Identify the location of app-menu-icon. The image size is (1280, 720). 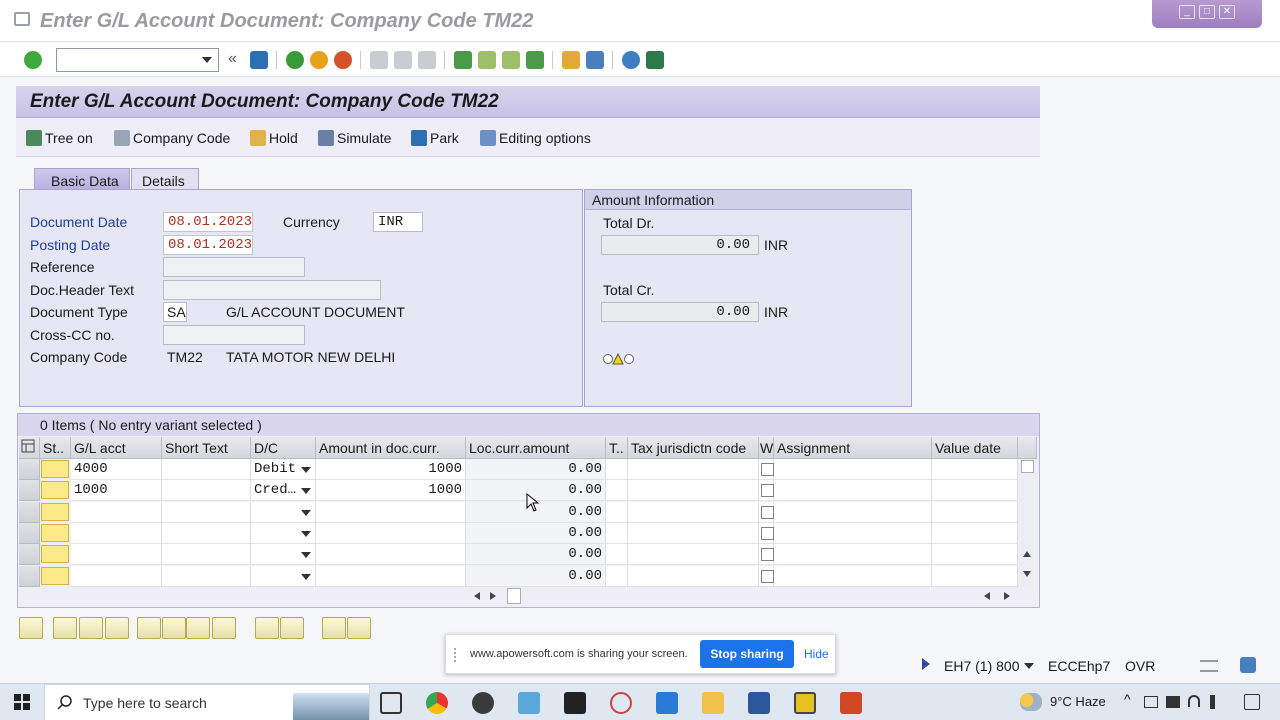
(22, 19).